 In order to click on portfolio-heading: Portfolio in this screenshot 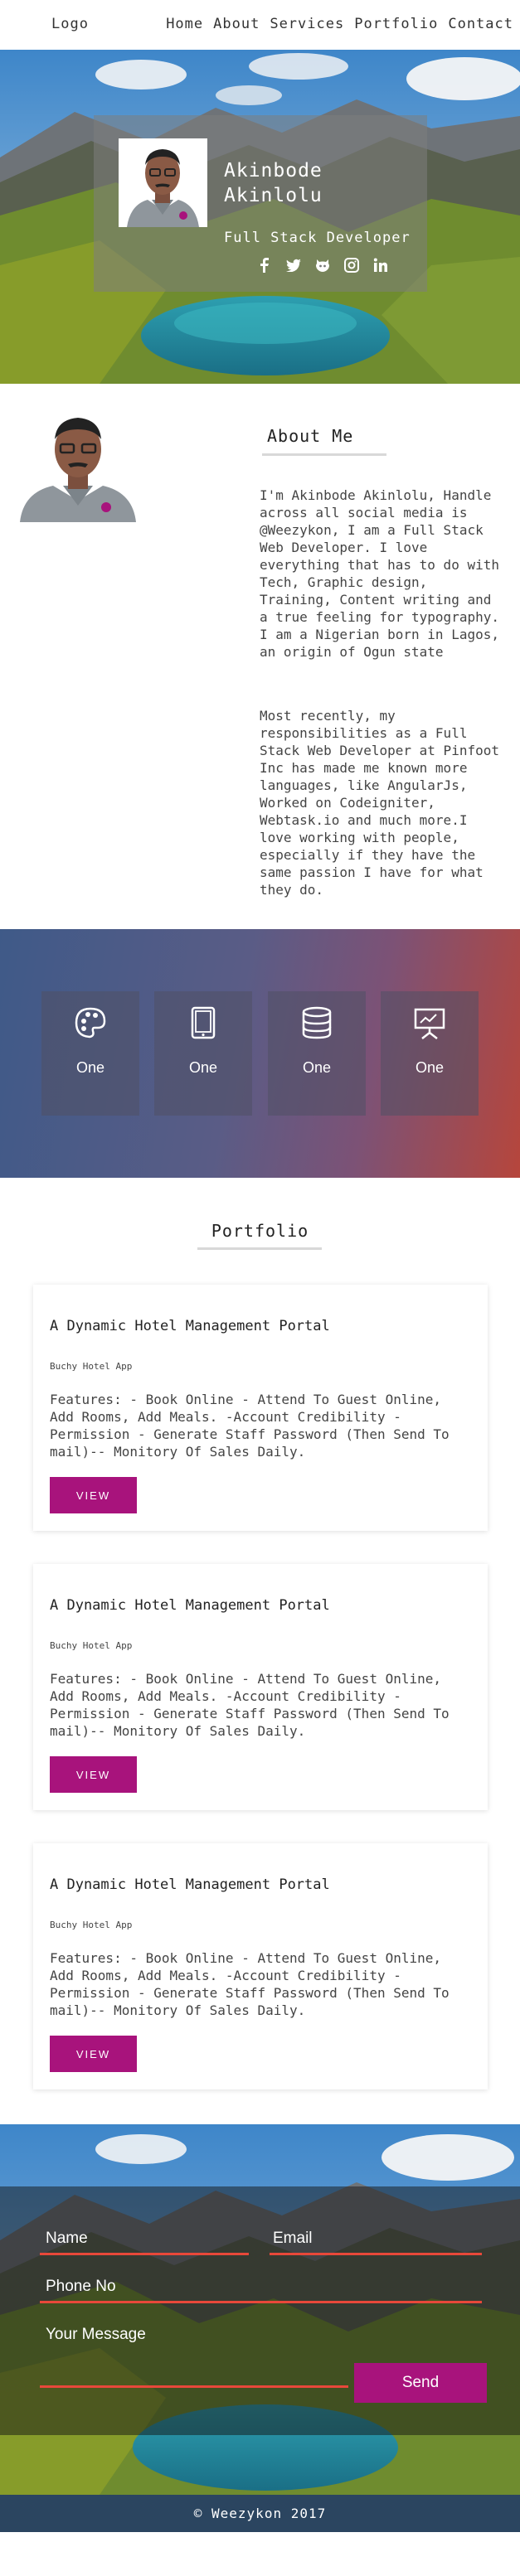, I will do `click(260, 1231)`.